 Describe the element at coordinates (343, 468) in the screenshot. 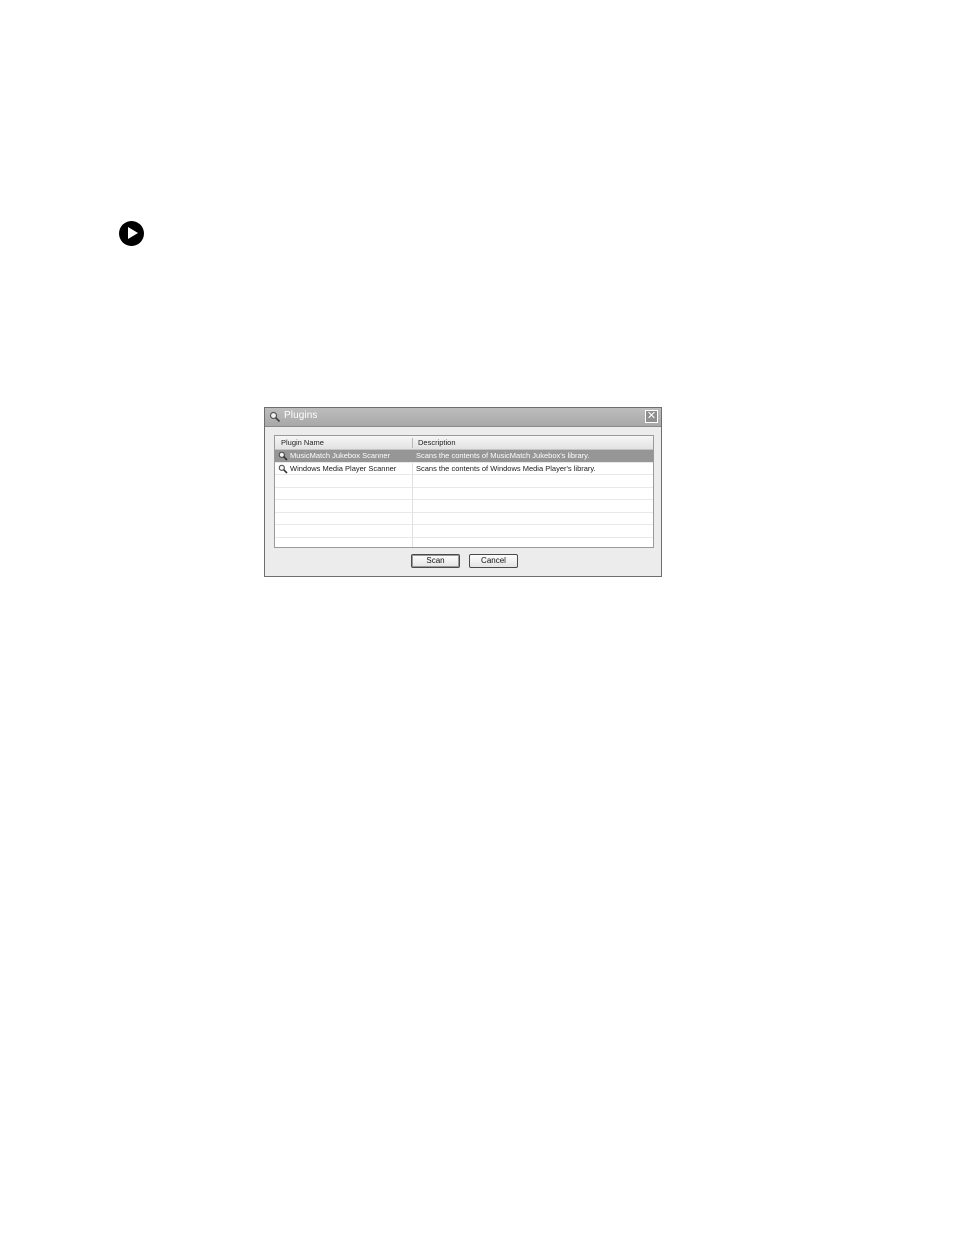

I see `plugin-name: Windows Media Player Scanner` at that location.